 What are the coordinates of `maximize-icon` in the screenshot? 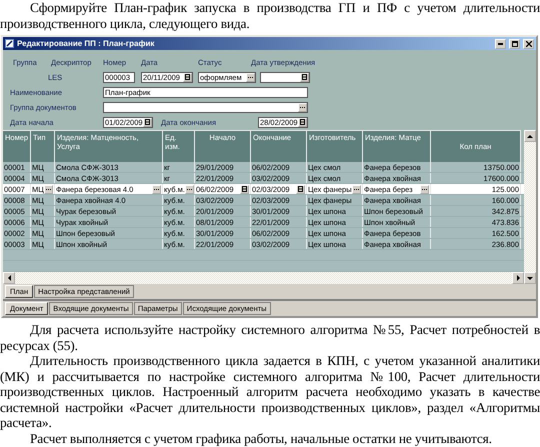 It's located at (515, 43).